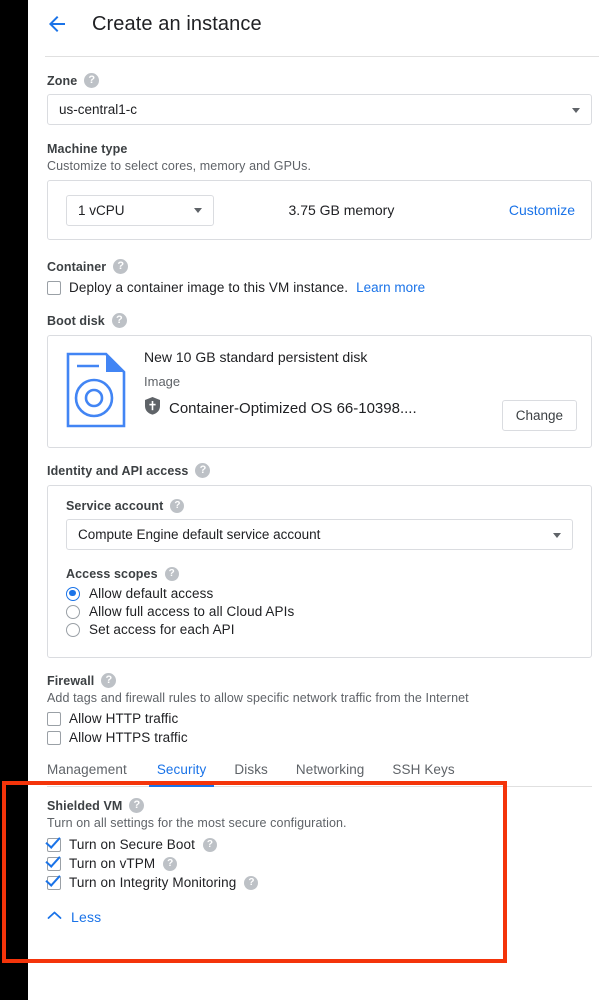  Describe the element at coordinates (319, 506) in the screenshot. I see `service-account-label-row: Service account ?` at that location.